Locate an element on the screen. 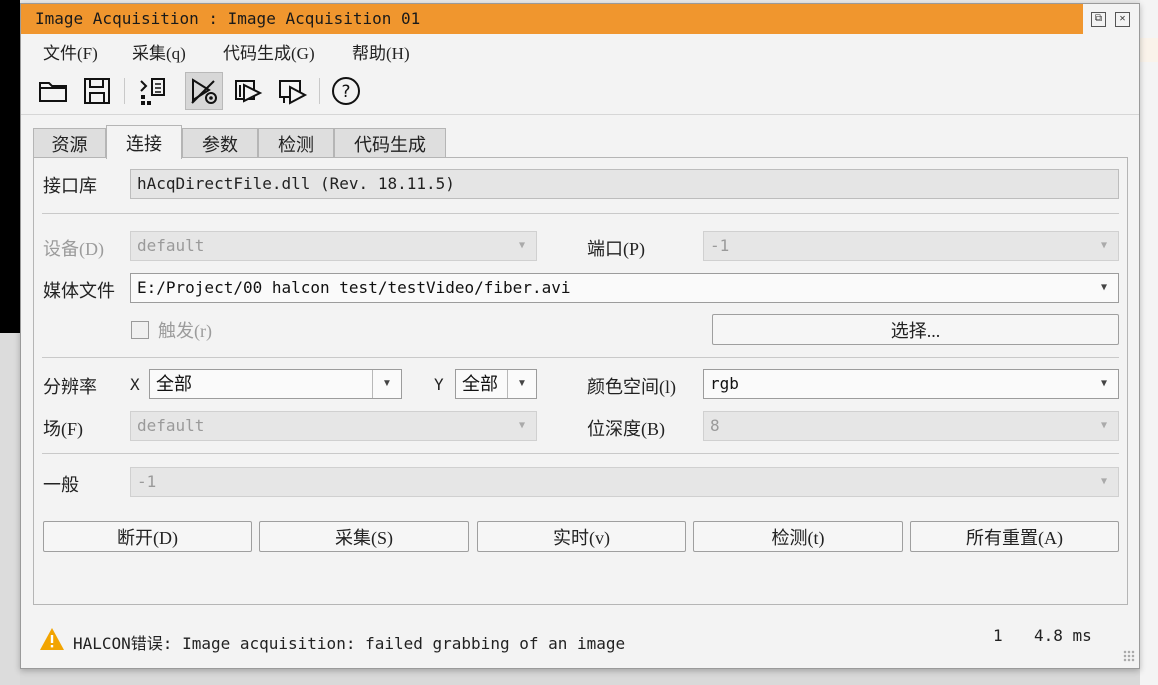 Image resolution: width=1158 pixels, height=685 pixels. tab-parameters: 参数 is located at coordinates (220, 143).